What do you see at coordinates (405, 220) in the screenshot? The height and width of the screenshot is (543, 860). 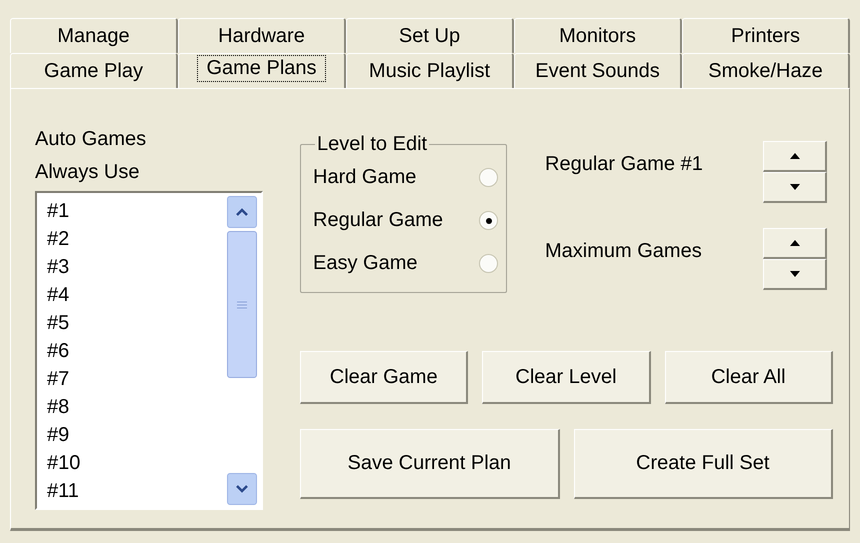 I see `radio-option: Regular Game` at bounding box center [405, 220].